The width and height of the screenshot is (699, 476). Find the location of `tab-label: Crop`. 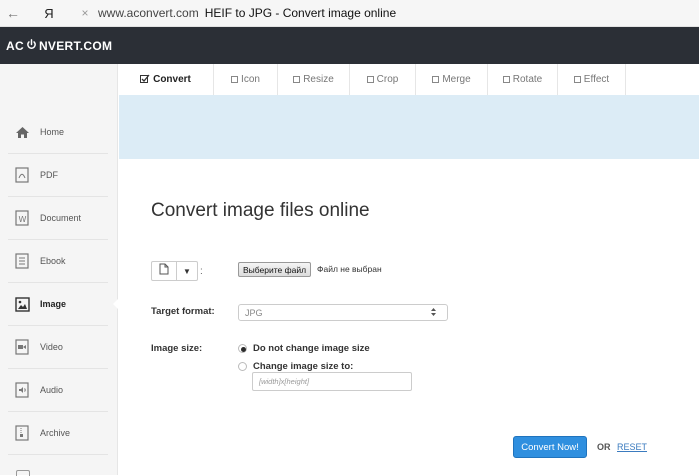

tab-label: Crop is located at coordinates (387, 79).